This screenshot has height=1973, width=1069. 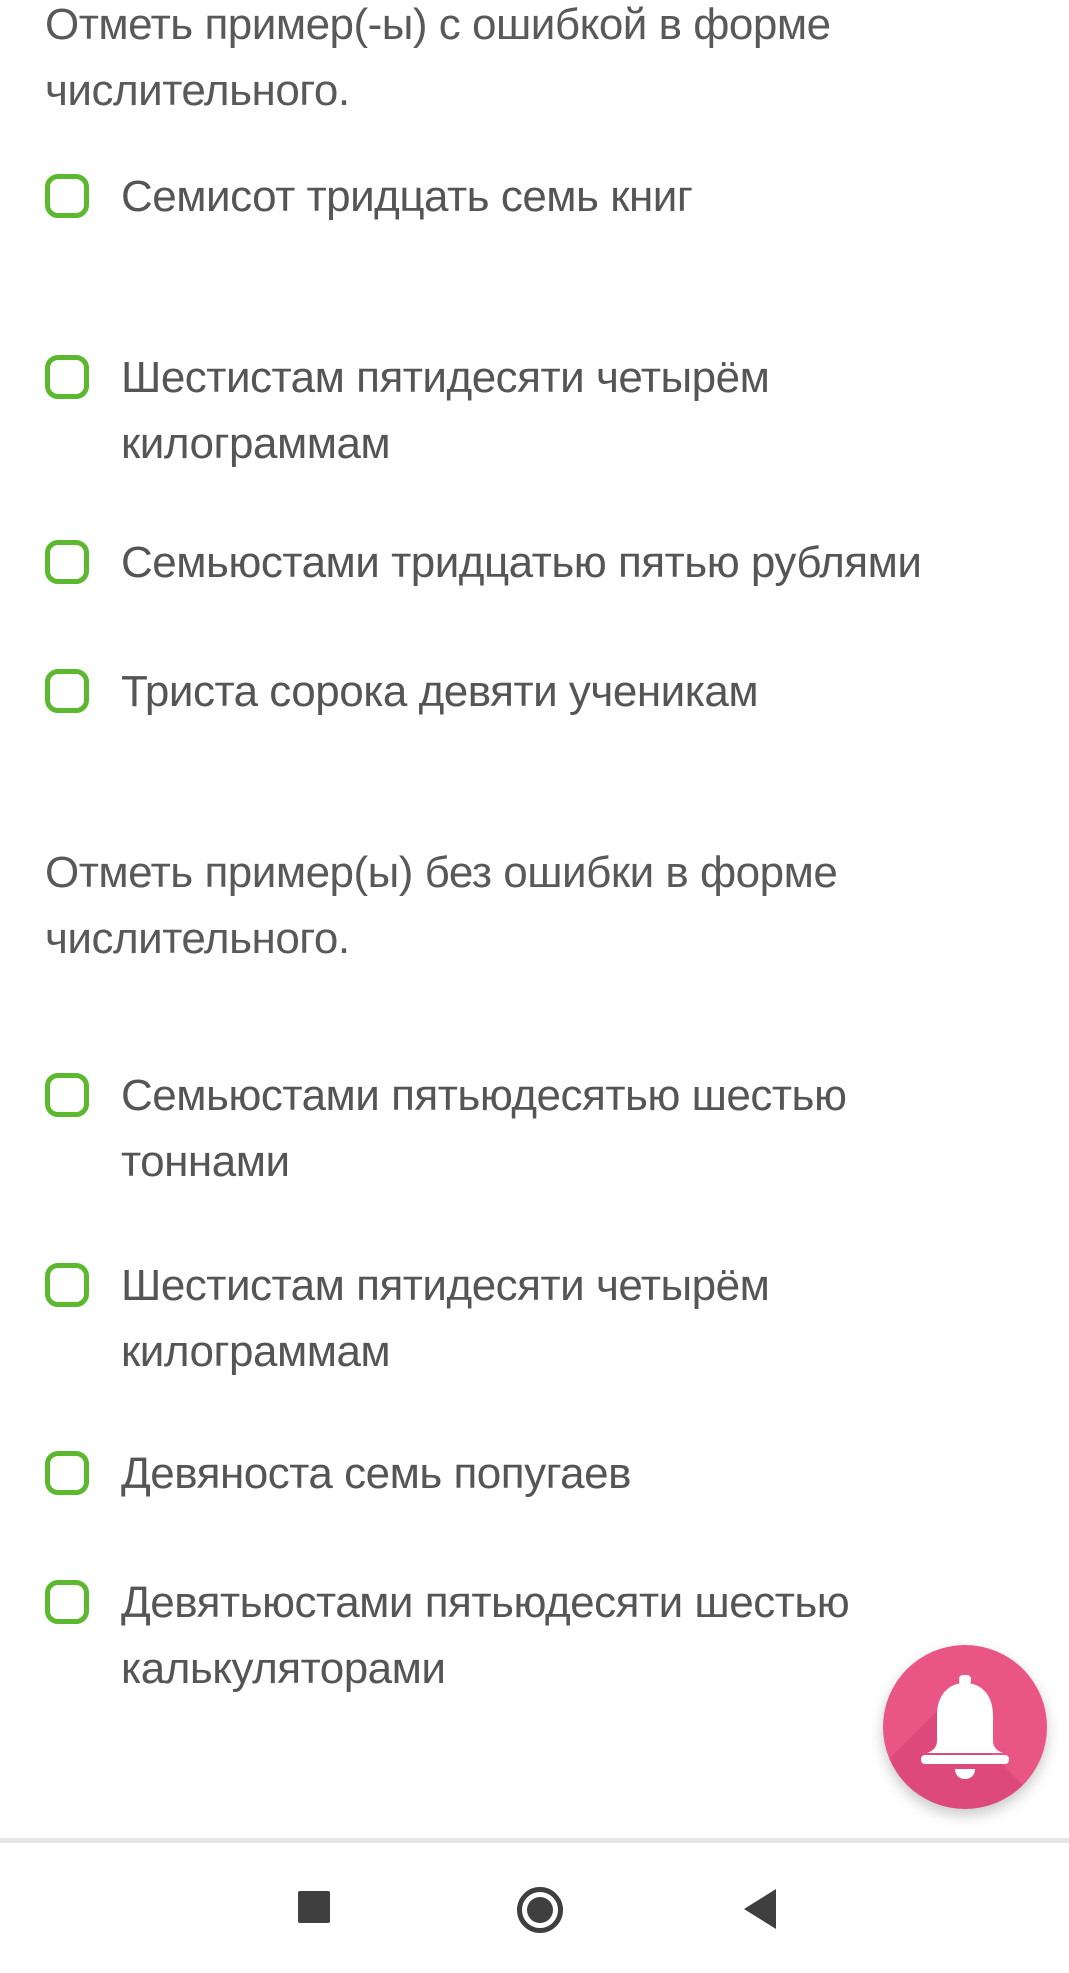 I want to click on q2-option-2: Шестистам пятидесяти четырём килограммам, so click(x=525, y=1319).